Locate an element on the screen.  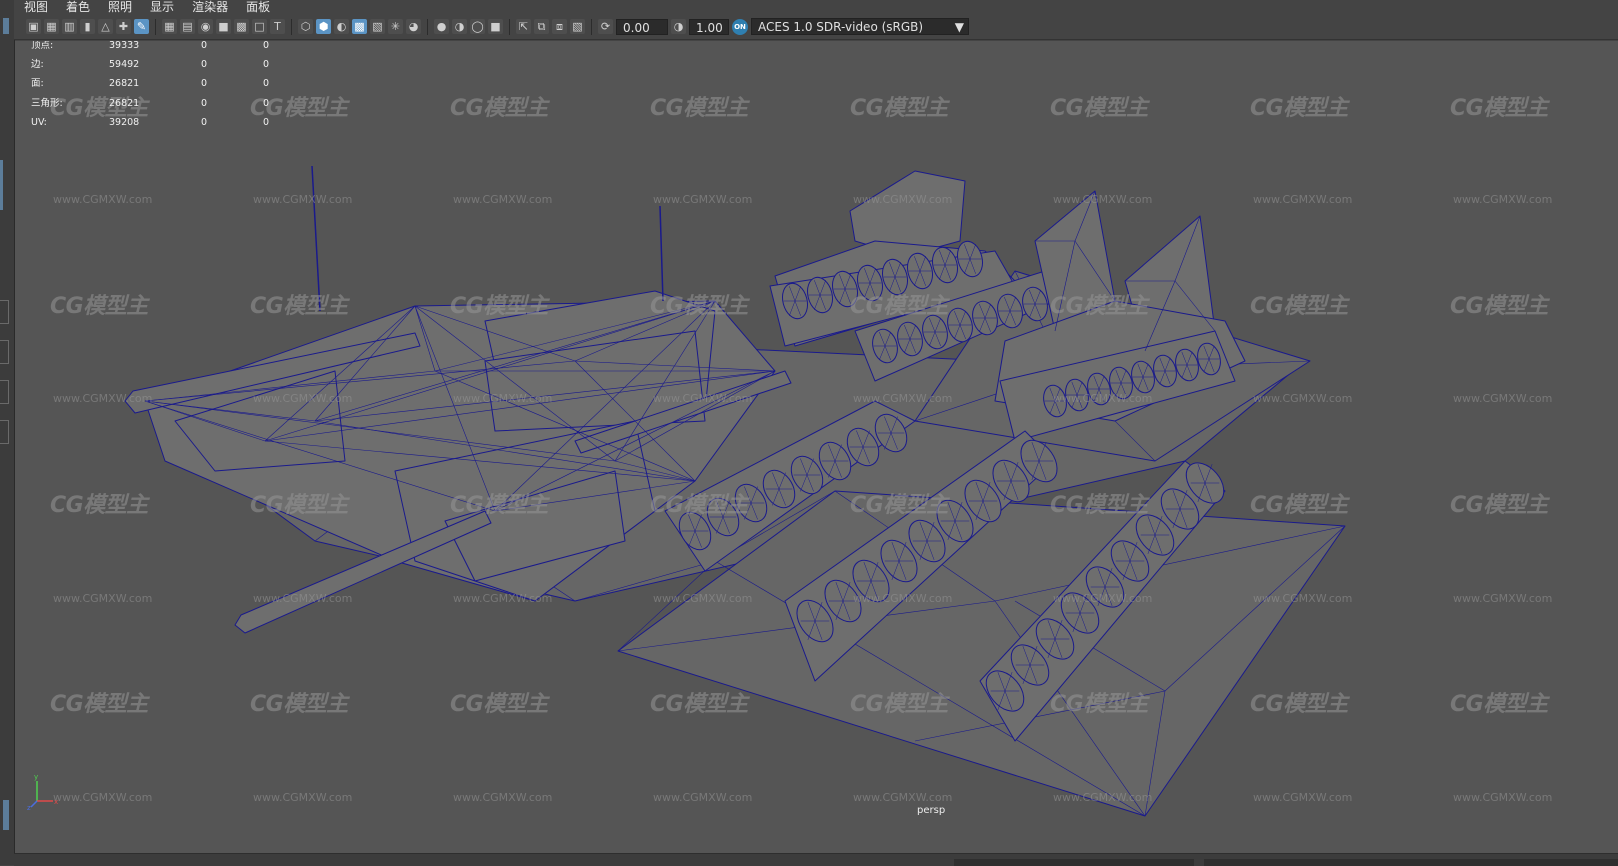
chevron-down-icon: ▼ is located at coordinates (959, 26).